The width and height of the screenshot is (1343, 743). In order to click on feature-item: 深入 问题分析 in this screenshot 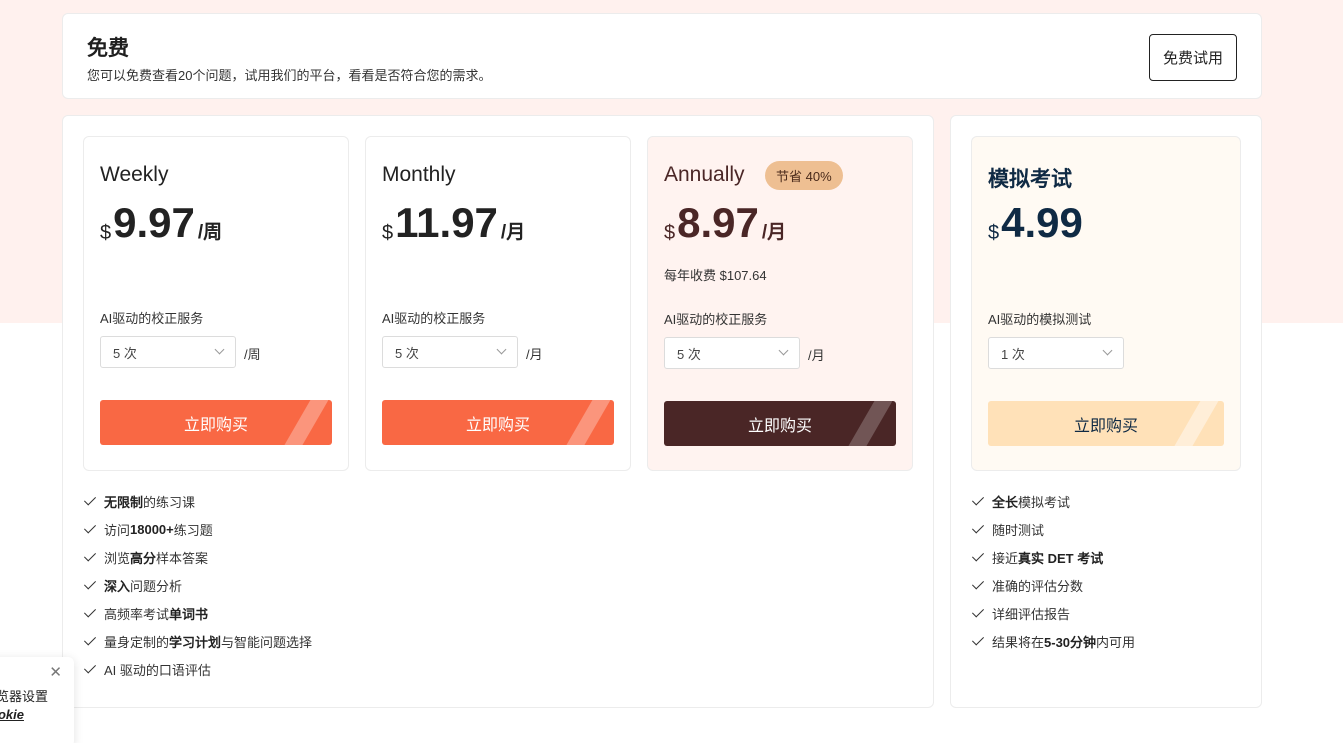, I will do `click(197, 585)`.